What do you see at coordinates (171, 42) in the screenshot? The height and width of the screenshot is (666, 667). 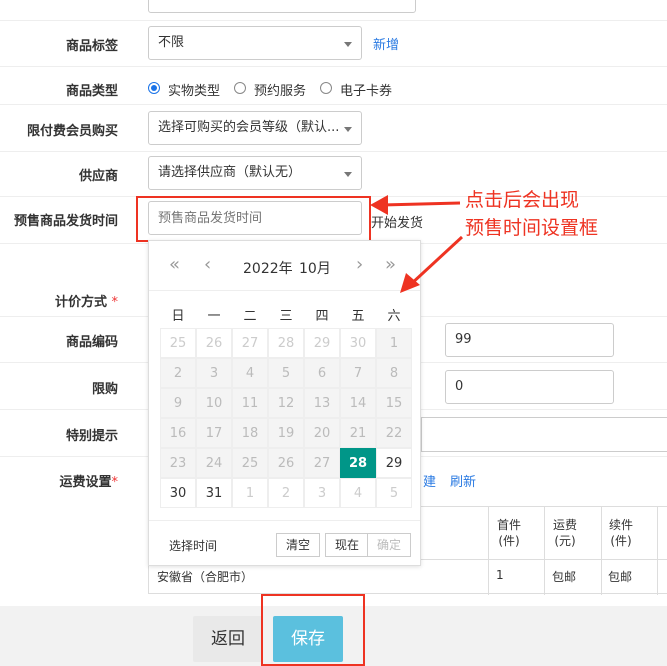 I see `tag-select-value: 不限` at bounding box center [171, 42].